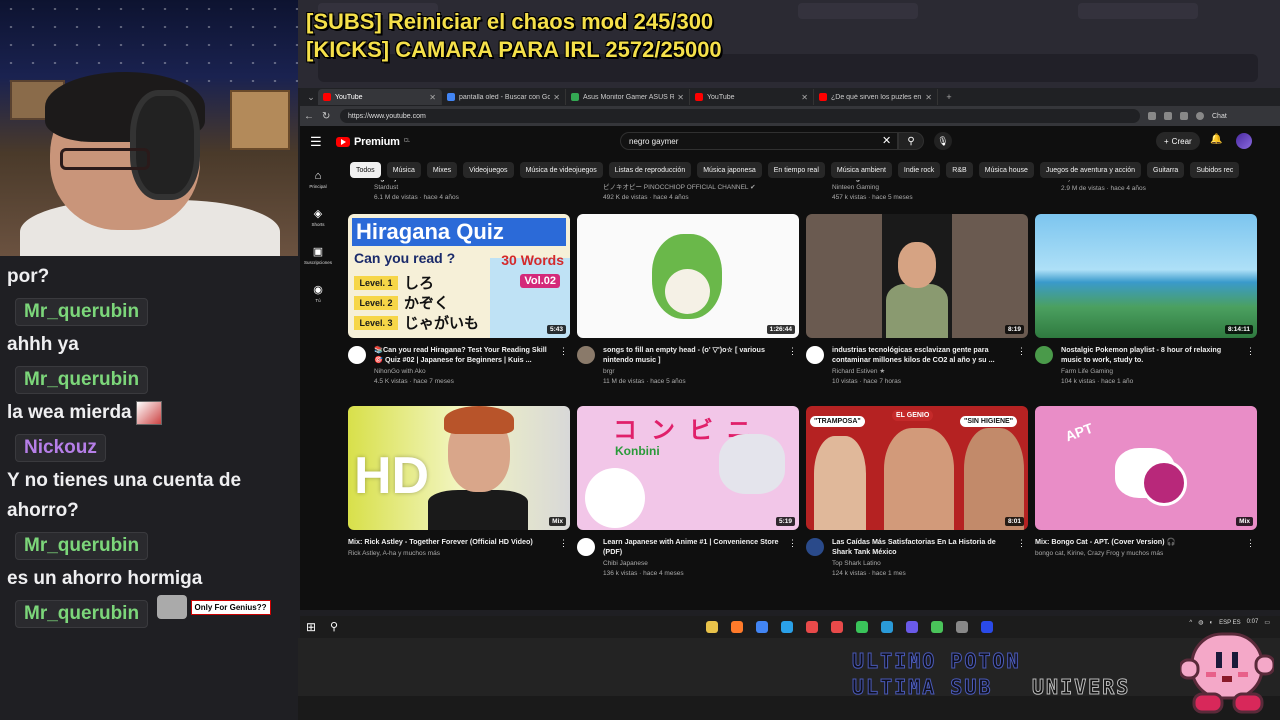 The width and height of the screenshot is (1280, 720). What do you see at coordinates (886, 140) in the screenshot?
I see `clear-search-icon: ✕` at bounding box center [886, 140].